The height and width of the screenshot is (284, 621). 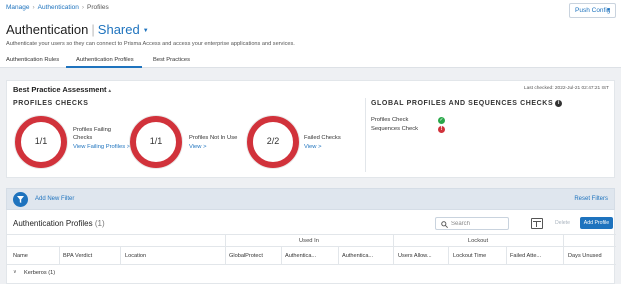 I want to click on profiles-failing-value: 1/1, so click(x=41, y=141).